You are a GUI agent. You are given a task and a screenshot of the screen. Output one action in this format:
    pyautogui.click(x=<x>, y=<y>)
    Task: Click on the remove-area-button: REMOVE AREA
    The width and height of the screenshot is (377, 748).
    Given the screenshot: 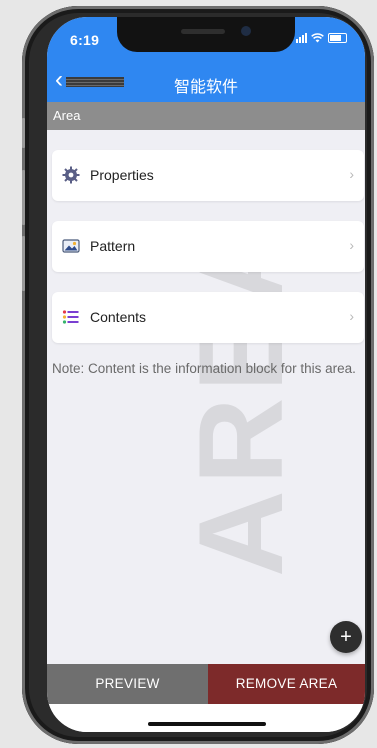 What is the action you would take?
    pyautogui.click(x=286, y=684)
    